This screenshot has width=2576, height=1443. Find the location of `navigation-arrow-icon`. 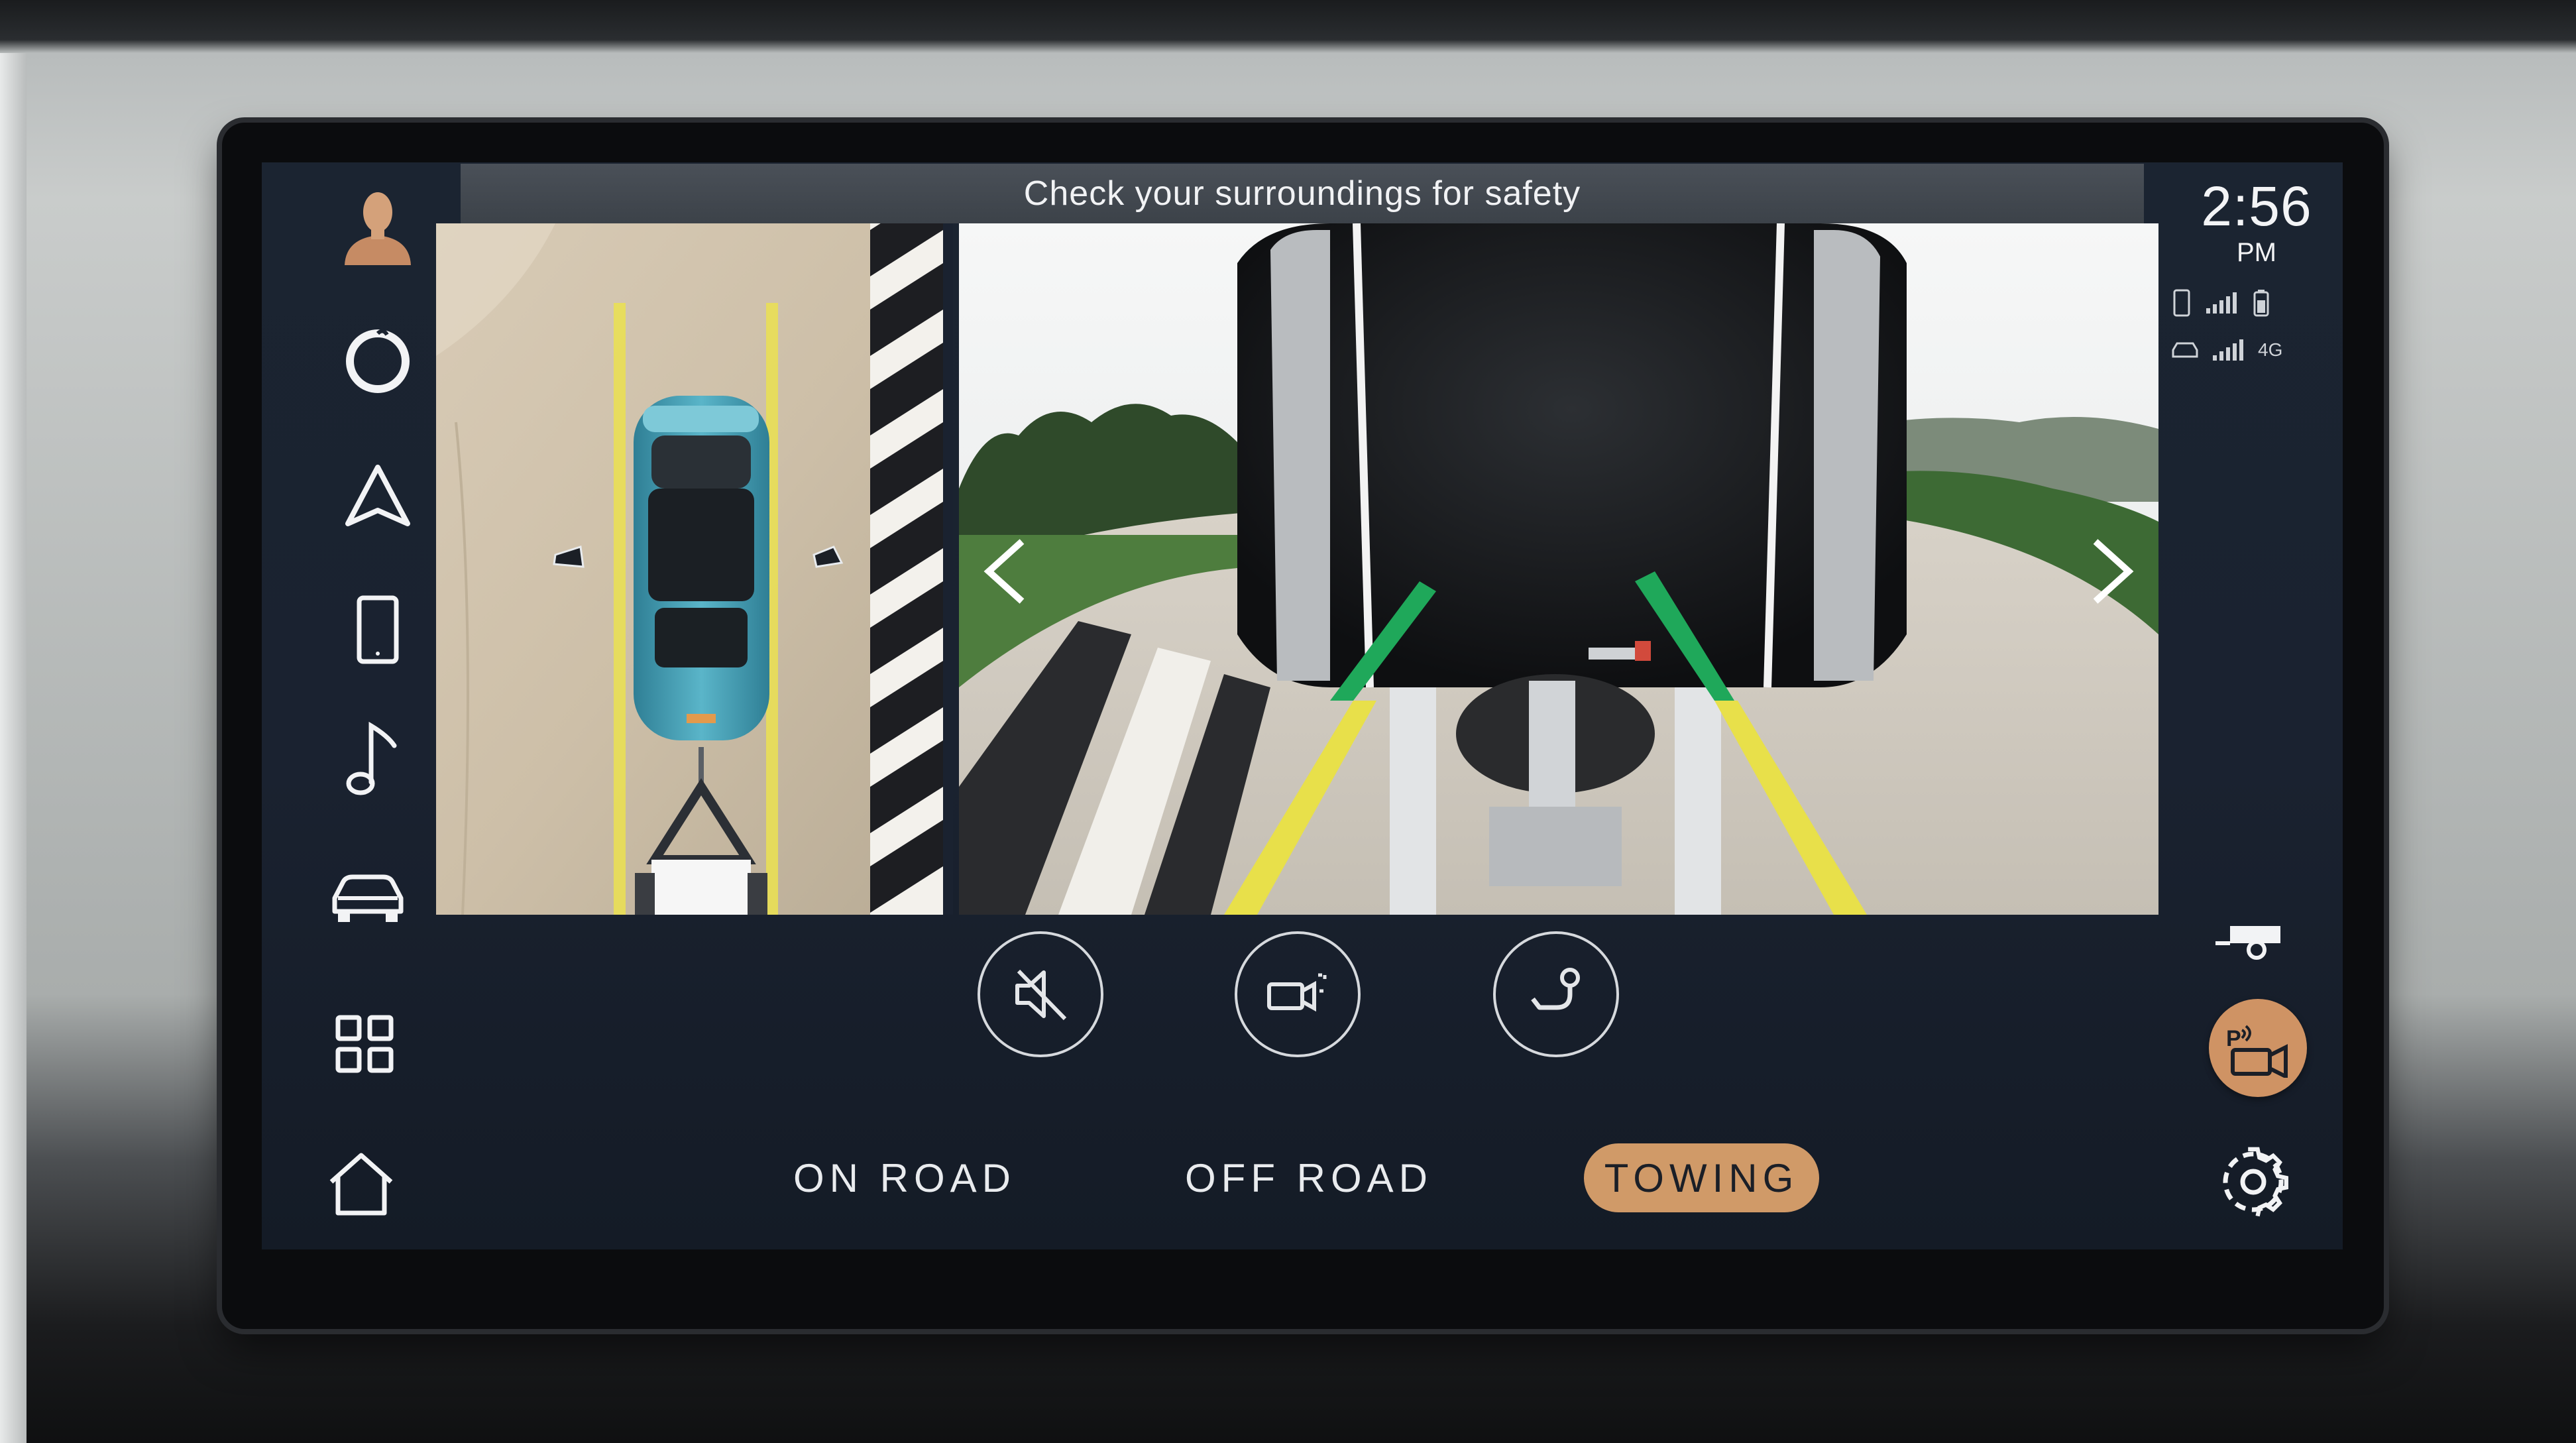

navigation-arrow-icon is located at coordinates (378, 497).